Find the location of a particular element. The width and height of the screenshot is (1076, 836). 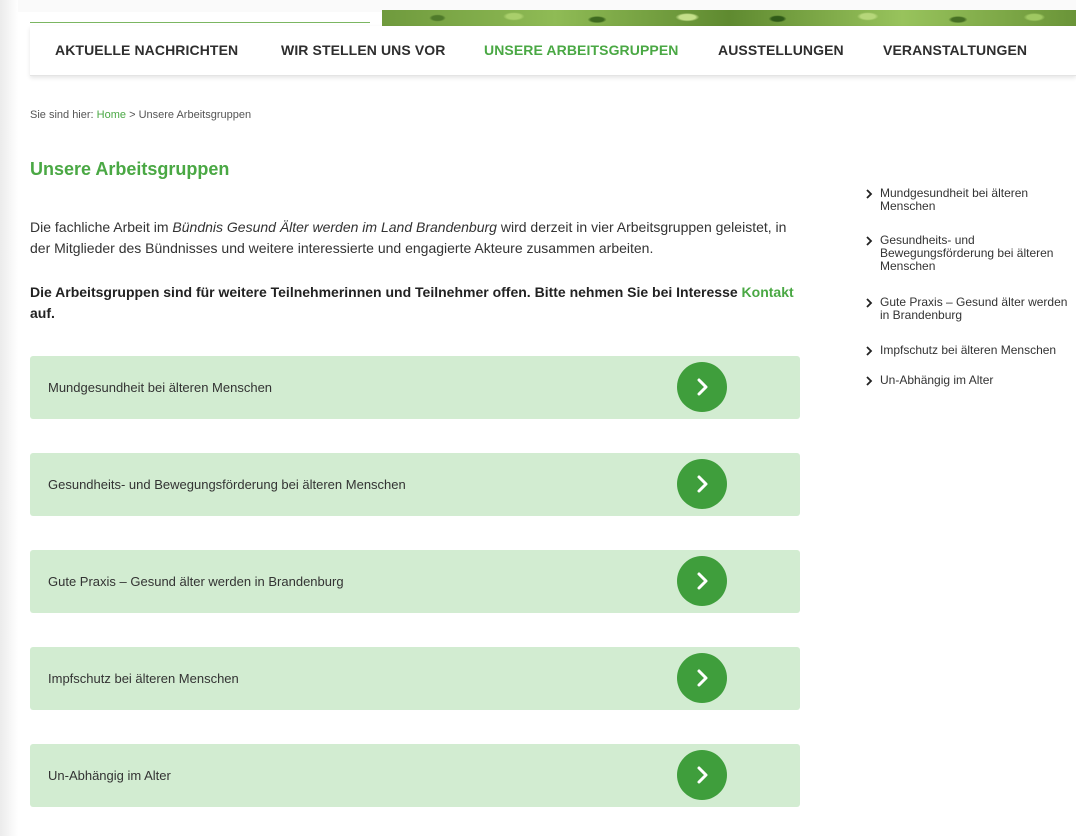

header-foliage-image is located at coordinates (729, 18).